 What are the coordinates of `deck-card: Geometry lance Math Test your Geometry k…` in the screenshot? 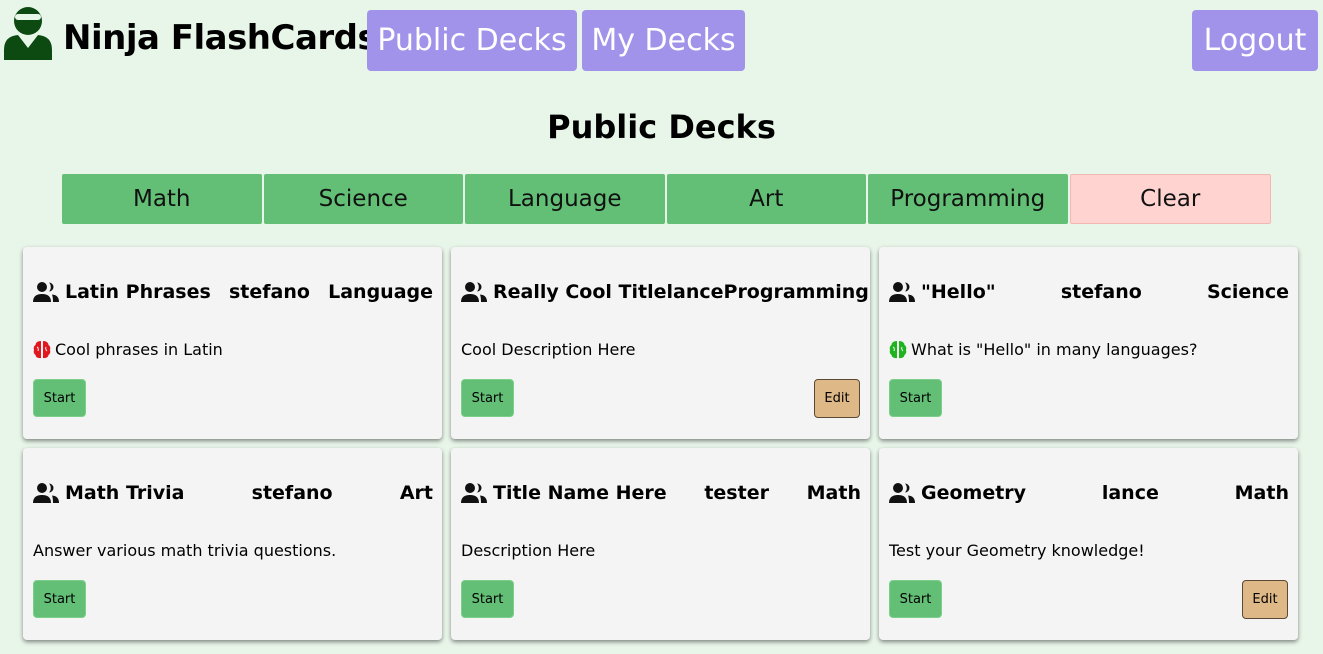 It's located at (1088, 544).